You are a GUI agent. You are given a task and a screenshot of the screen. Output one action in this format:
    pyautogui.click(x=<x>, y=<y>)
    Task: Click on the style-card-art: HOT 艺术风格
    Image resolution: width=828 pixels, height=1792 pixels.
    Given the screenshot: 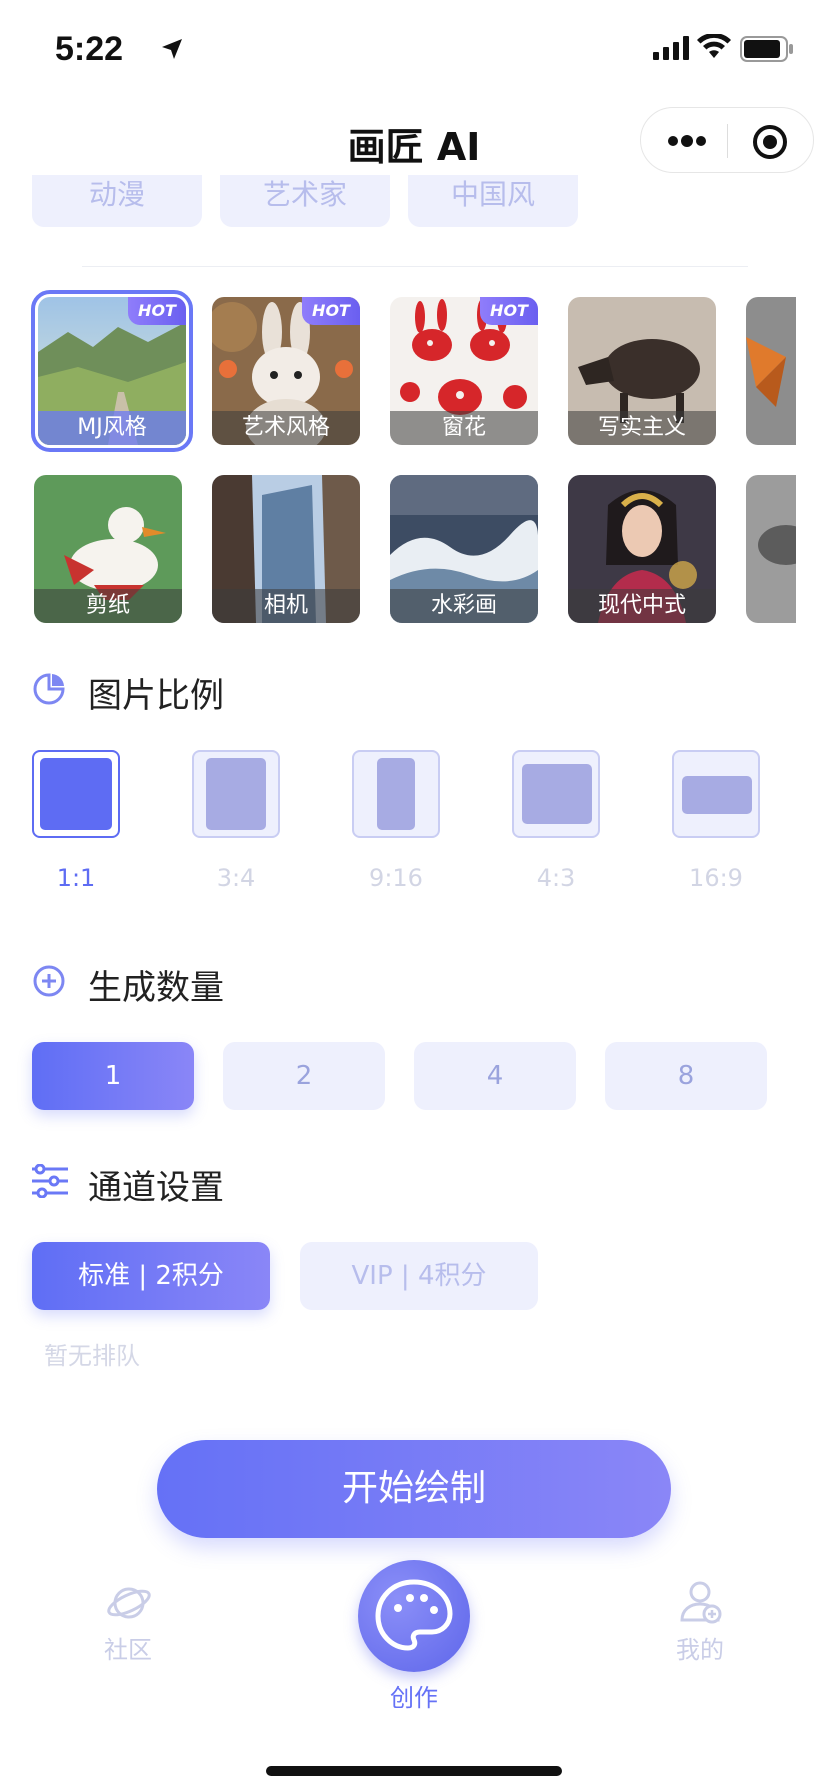 What is the action you would take?
    pyautogui.click(x=286, y=371)
    